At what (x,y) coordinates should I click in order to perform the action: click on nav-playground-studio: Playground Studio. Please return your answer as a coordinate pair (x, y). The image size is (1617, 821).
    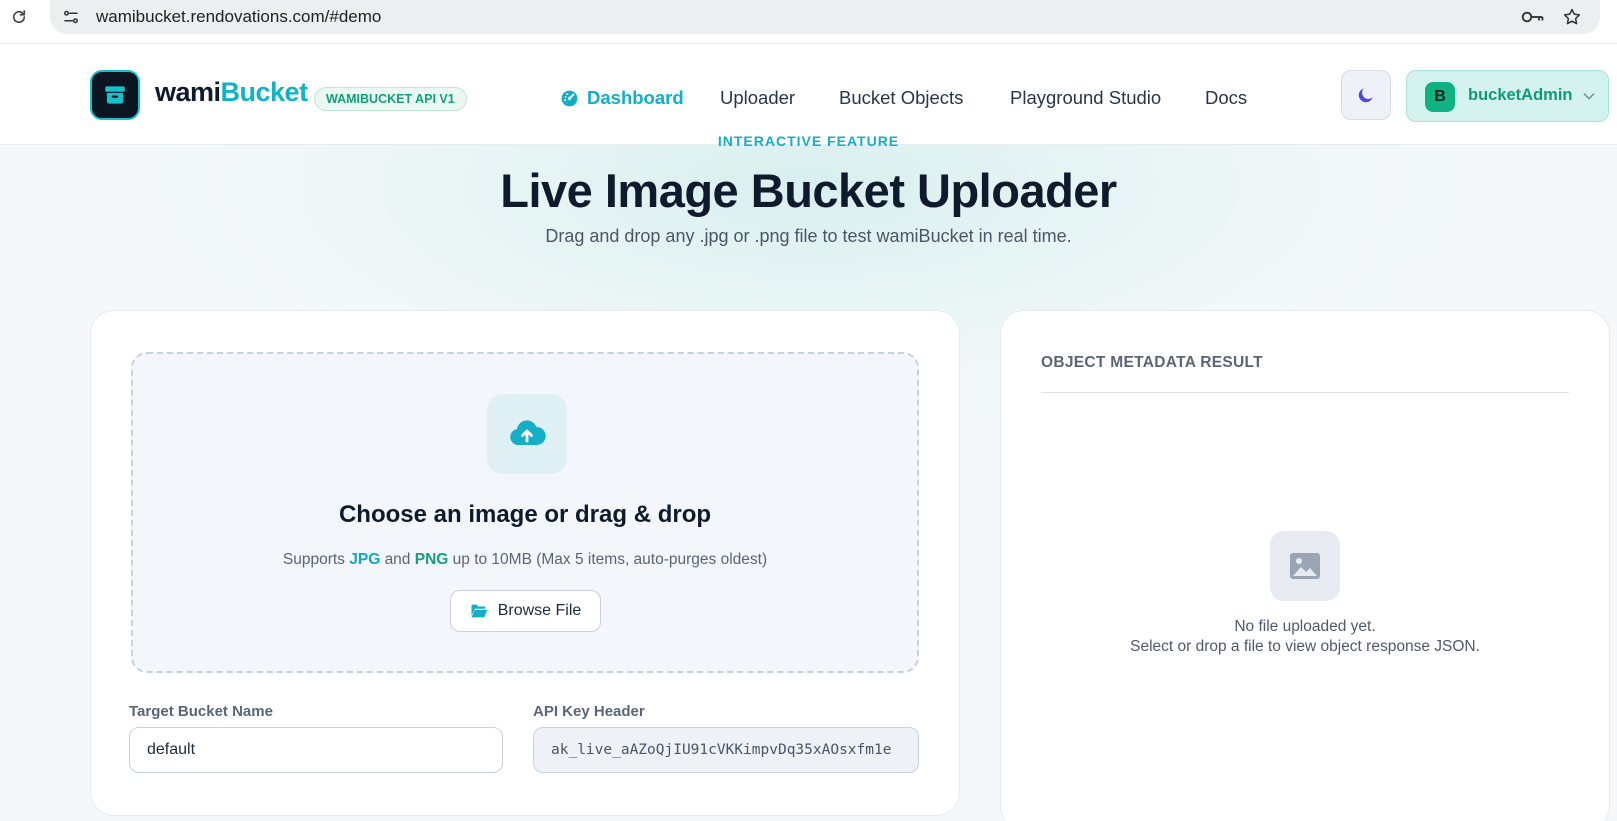
    Looking at the image, I should click on (1085, 98).